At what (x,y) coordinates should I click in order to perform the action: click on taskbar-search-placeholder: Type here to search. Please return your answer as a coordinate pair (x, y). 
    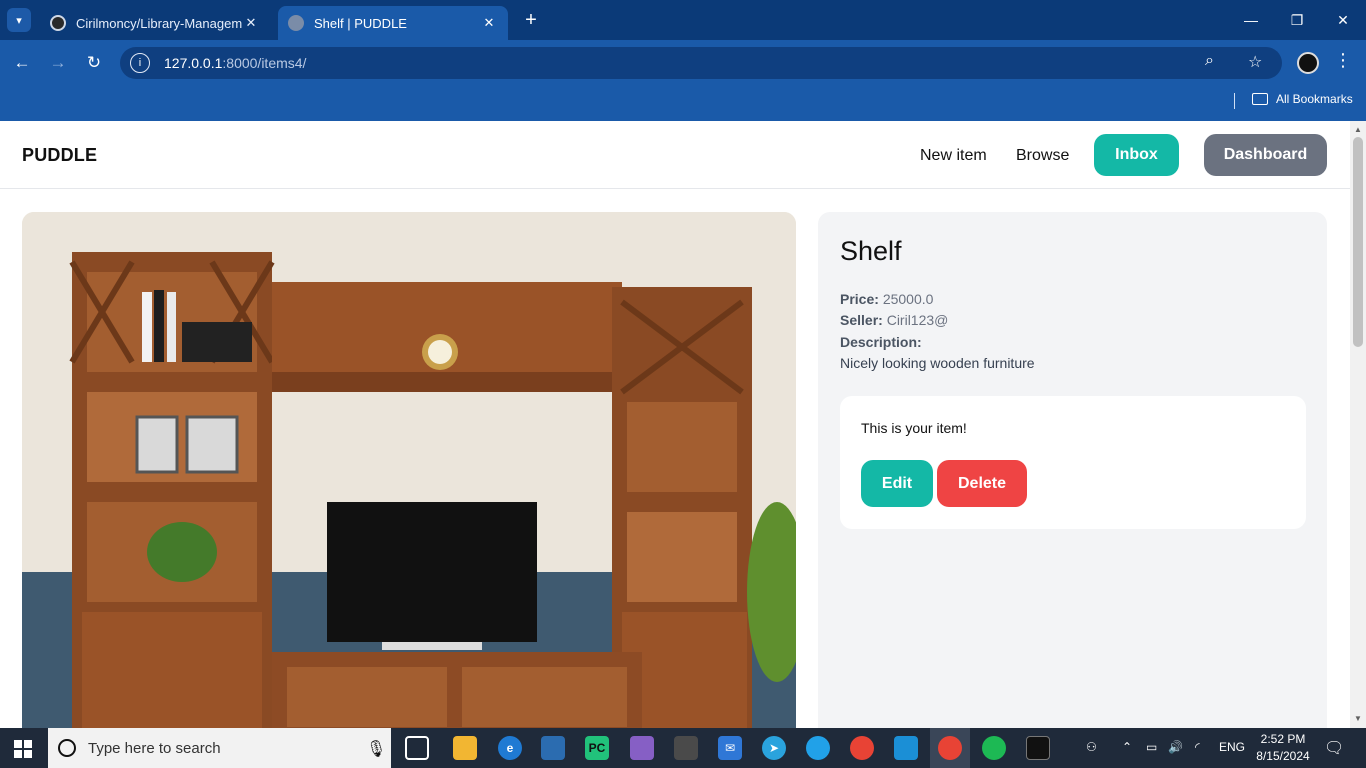
    Looking at the image, I should click on (154, 748).